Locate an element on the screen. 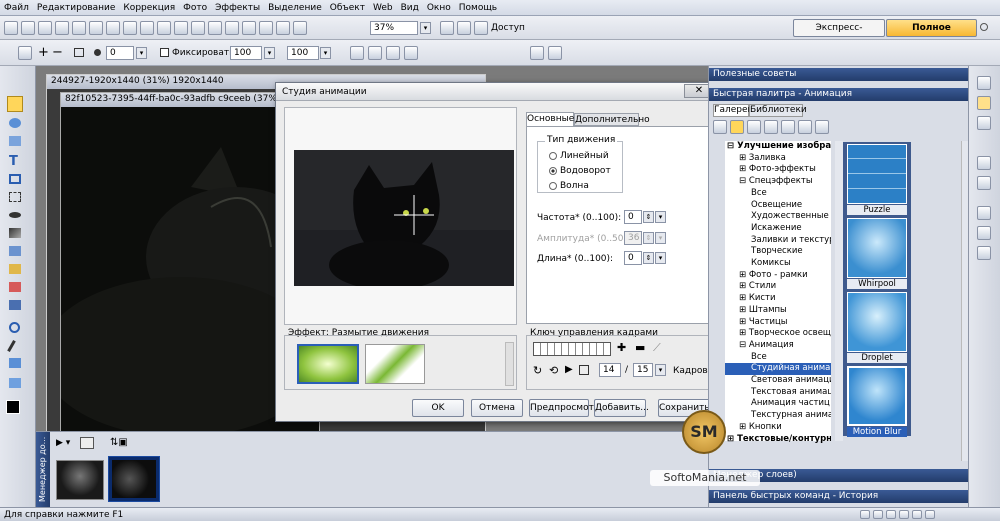 The height and width of the screenshot is (521, 1000). radio-wave: Волна is located at coordinates (569, 186).